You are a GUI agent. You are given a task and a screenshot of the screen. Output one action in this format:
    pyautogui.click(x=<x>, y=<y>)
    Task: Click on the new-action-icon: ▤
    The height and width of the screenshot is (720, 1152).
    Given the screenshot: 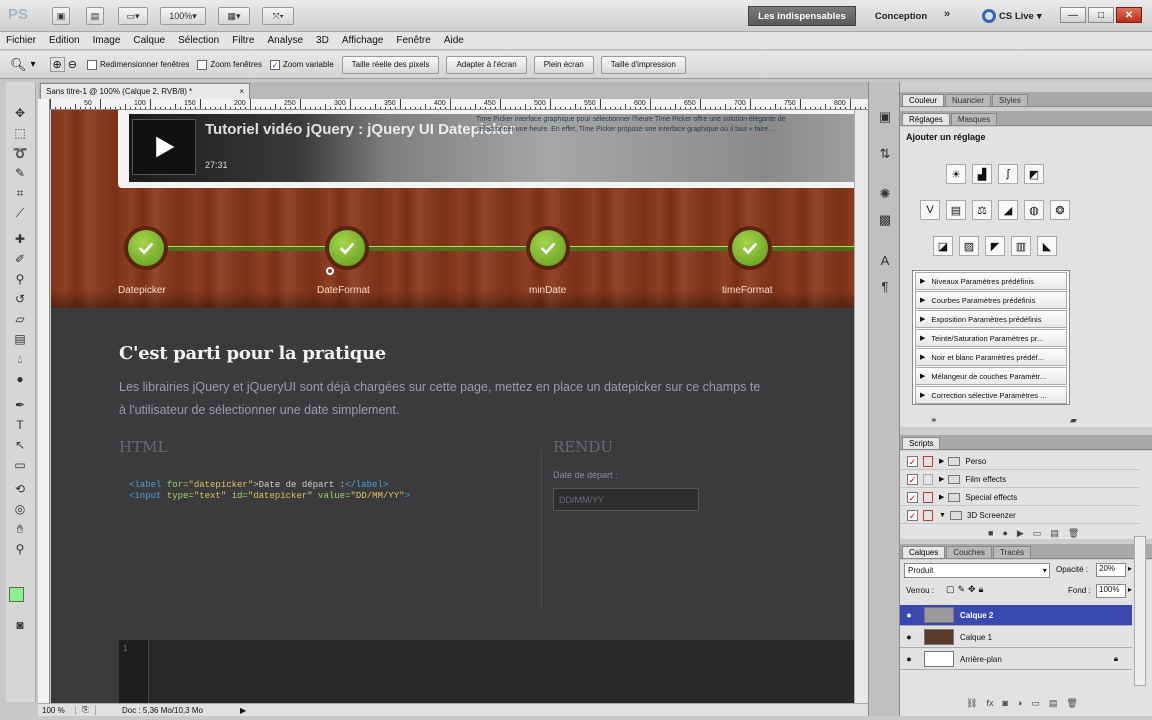 What is the action you would take?
    pyautogui.click(x=1054, y=533)
    